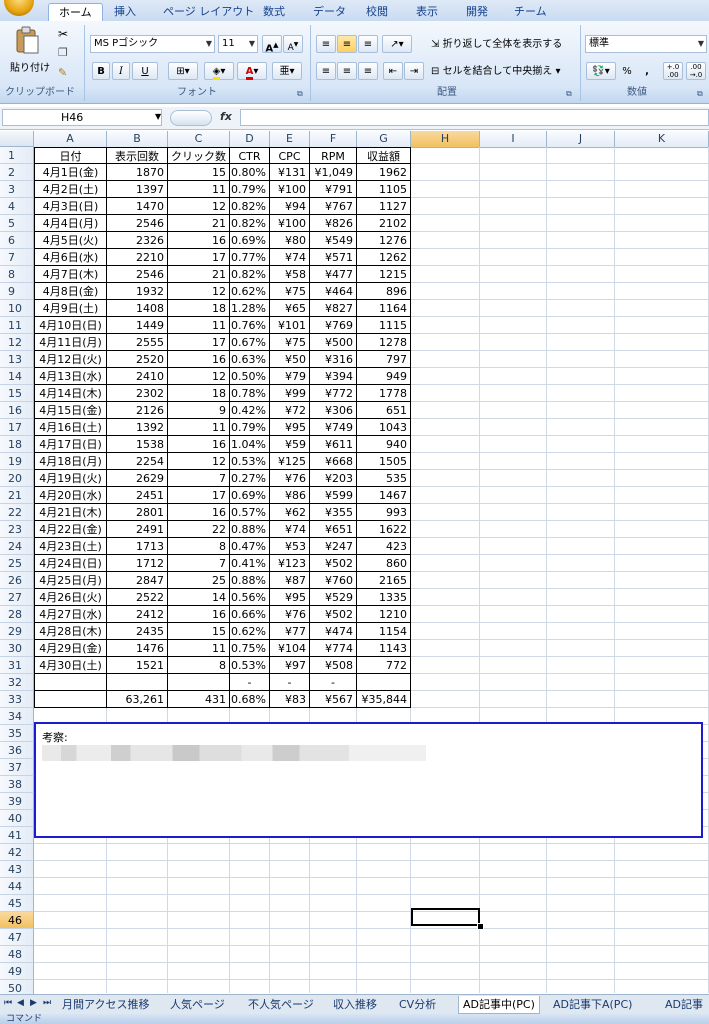 Image resolution: width=709 pixels, height=1024 pixels. What do you see at coordinates (17, 223) in the screenshot?
I see `row-header-5: 5` at bounding box center [17, 223].